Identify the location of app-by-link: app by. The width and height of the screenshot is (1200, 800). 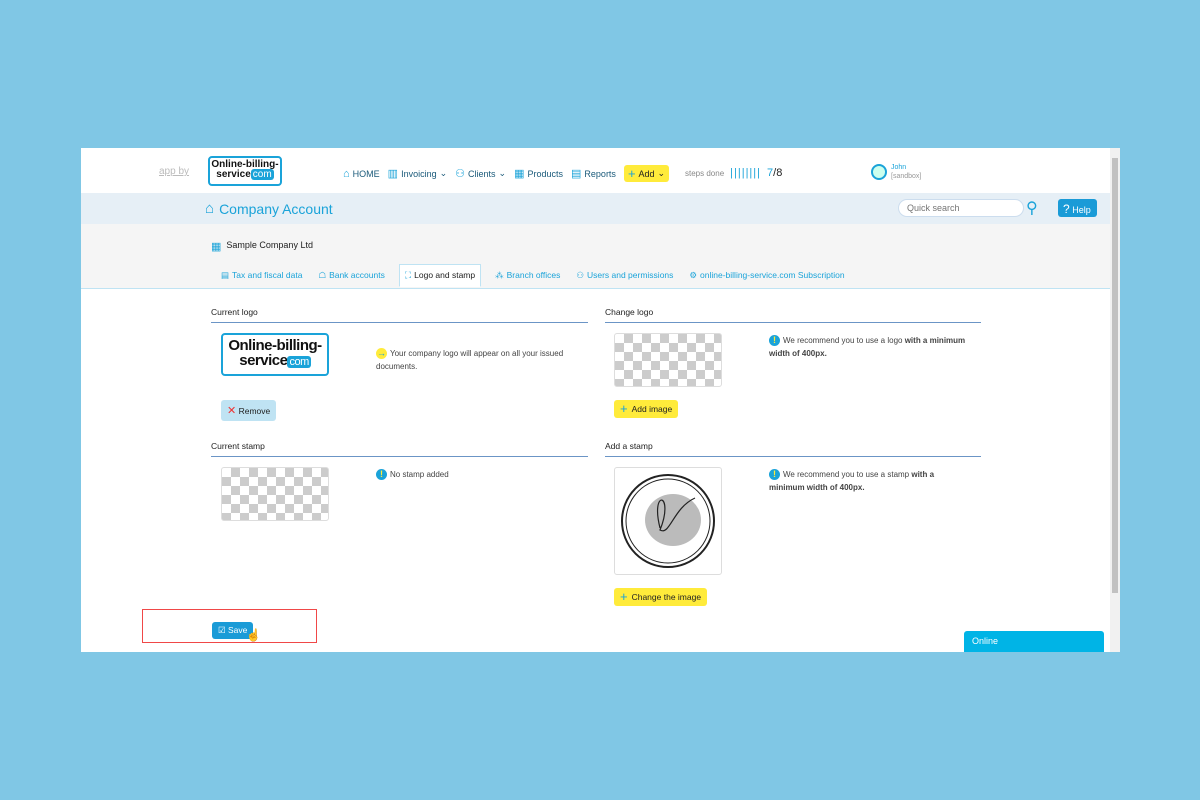
(174, 171).